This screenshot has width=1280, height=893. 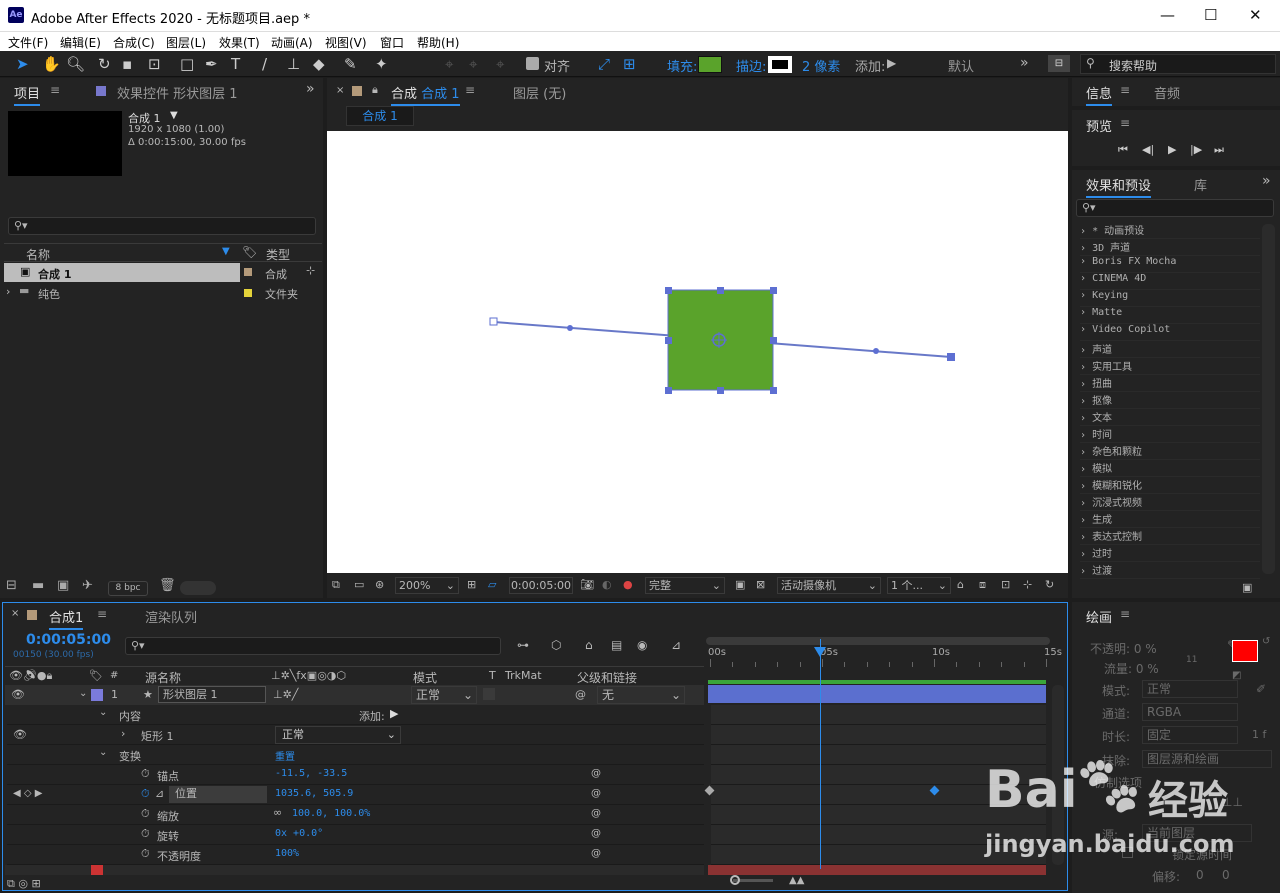 What do you see at coordinates (38, 585) in the screenshot?
I see `new-folder-icon: ▬` at bounding box center [38, 585].